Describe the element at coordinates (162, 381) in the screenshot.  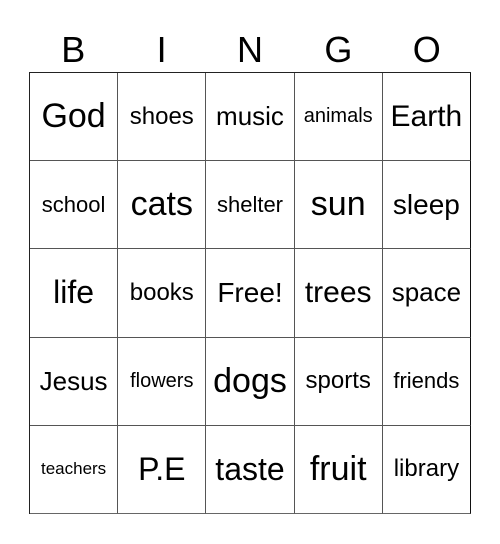
I see `bingo-cell: flowers` at that location.